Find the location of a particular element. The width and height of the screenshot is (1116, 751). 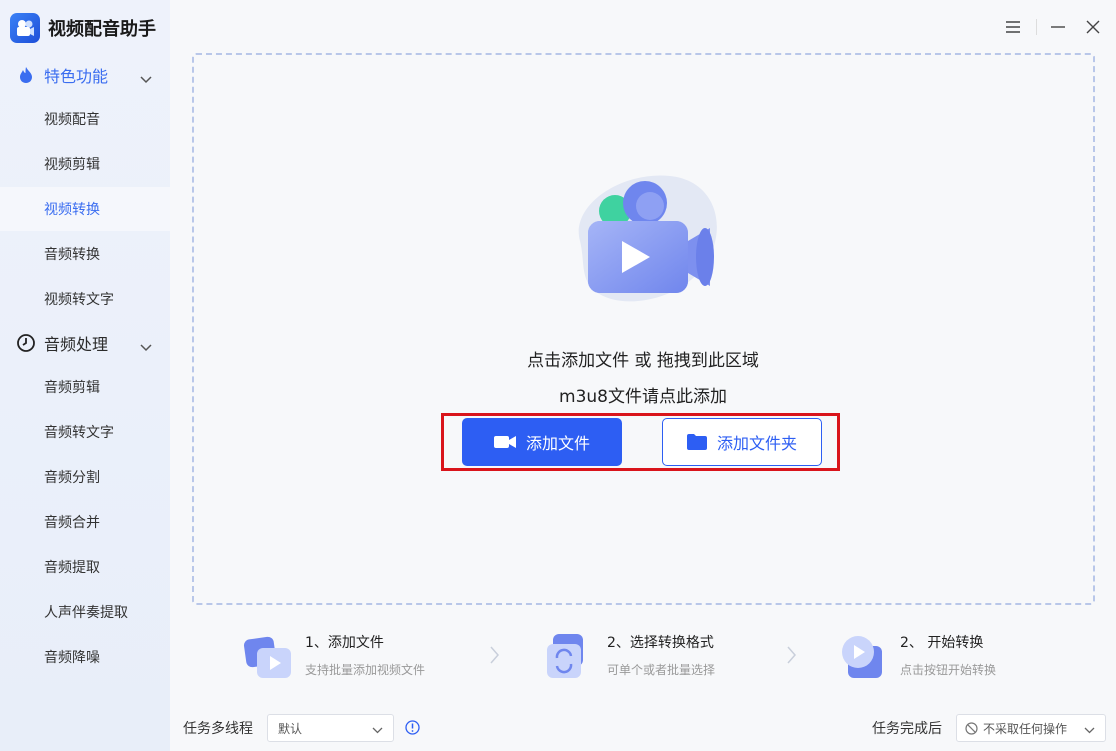

sidebar-item-label: 音频分割 is located at coordinates (72, 478).